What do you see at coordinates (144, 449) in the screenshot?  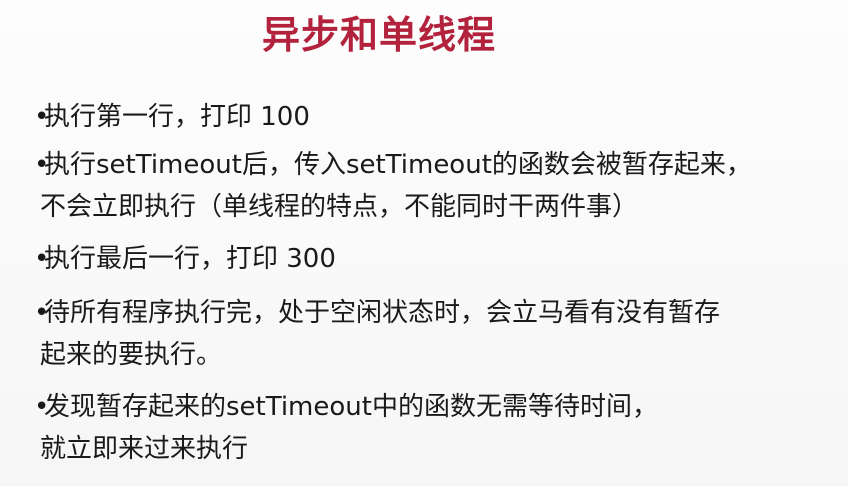 I see `bullet-line-continuation: 就立即来过来执行` at bounding box center [144, 449].